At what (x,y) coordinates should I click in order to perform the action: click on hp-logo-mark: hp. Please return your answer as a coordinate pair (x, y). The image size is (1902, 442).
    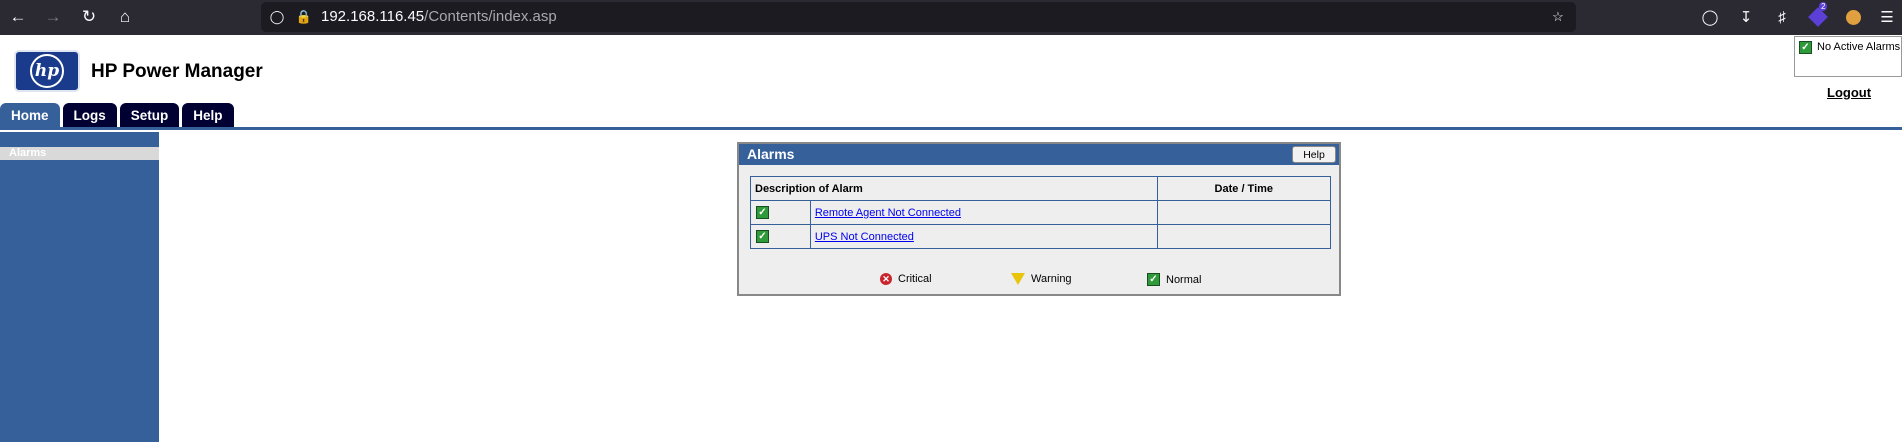
    Looking at the image, I should click on (47, 71).